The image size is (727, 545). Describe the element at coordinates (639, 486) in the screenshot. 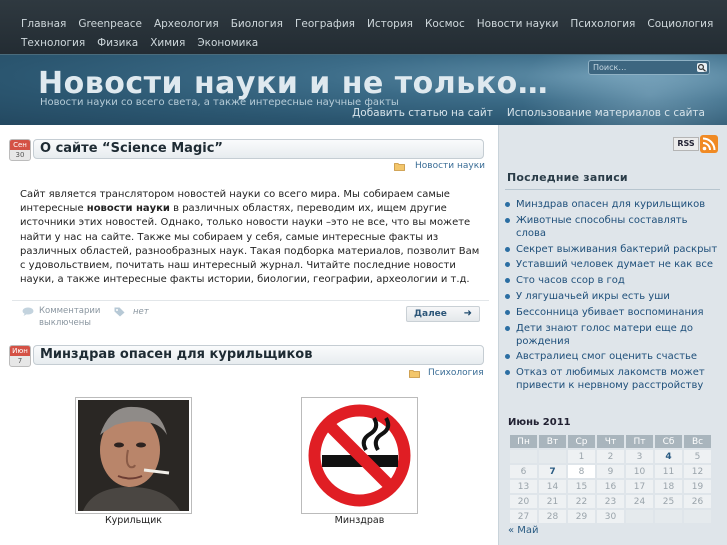

I see `calendar-day: 17` at that location.